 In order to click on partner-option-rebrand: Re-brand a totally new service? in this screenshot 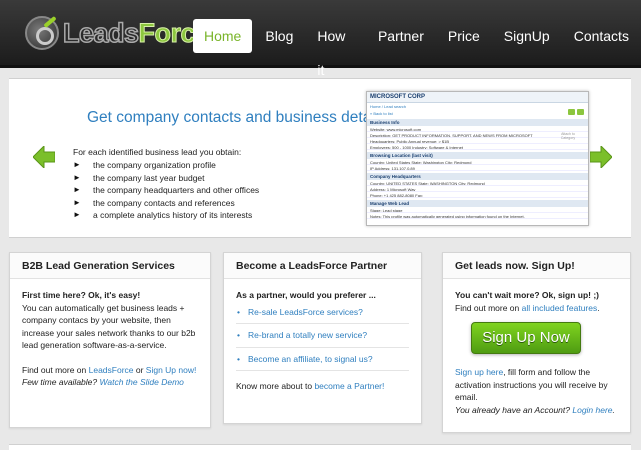, I will do `click(322, 338)`.